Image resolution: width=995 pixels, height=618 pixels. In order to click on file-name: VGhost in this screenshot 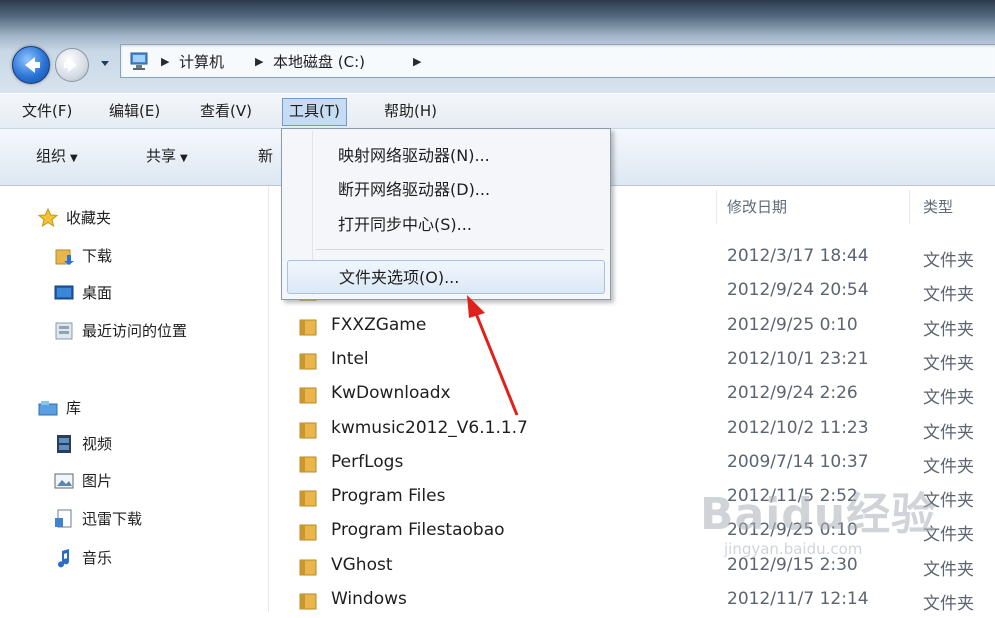, I will do `click(362, 564)`.